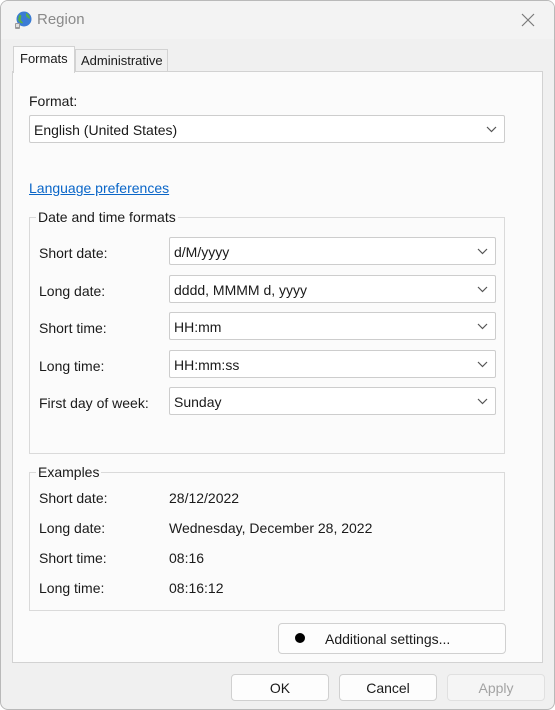  Describe the element at coordinates (198, 327) in the screenshot. I see `short-time-value: HH:mm` at that location.